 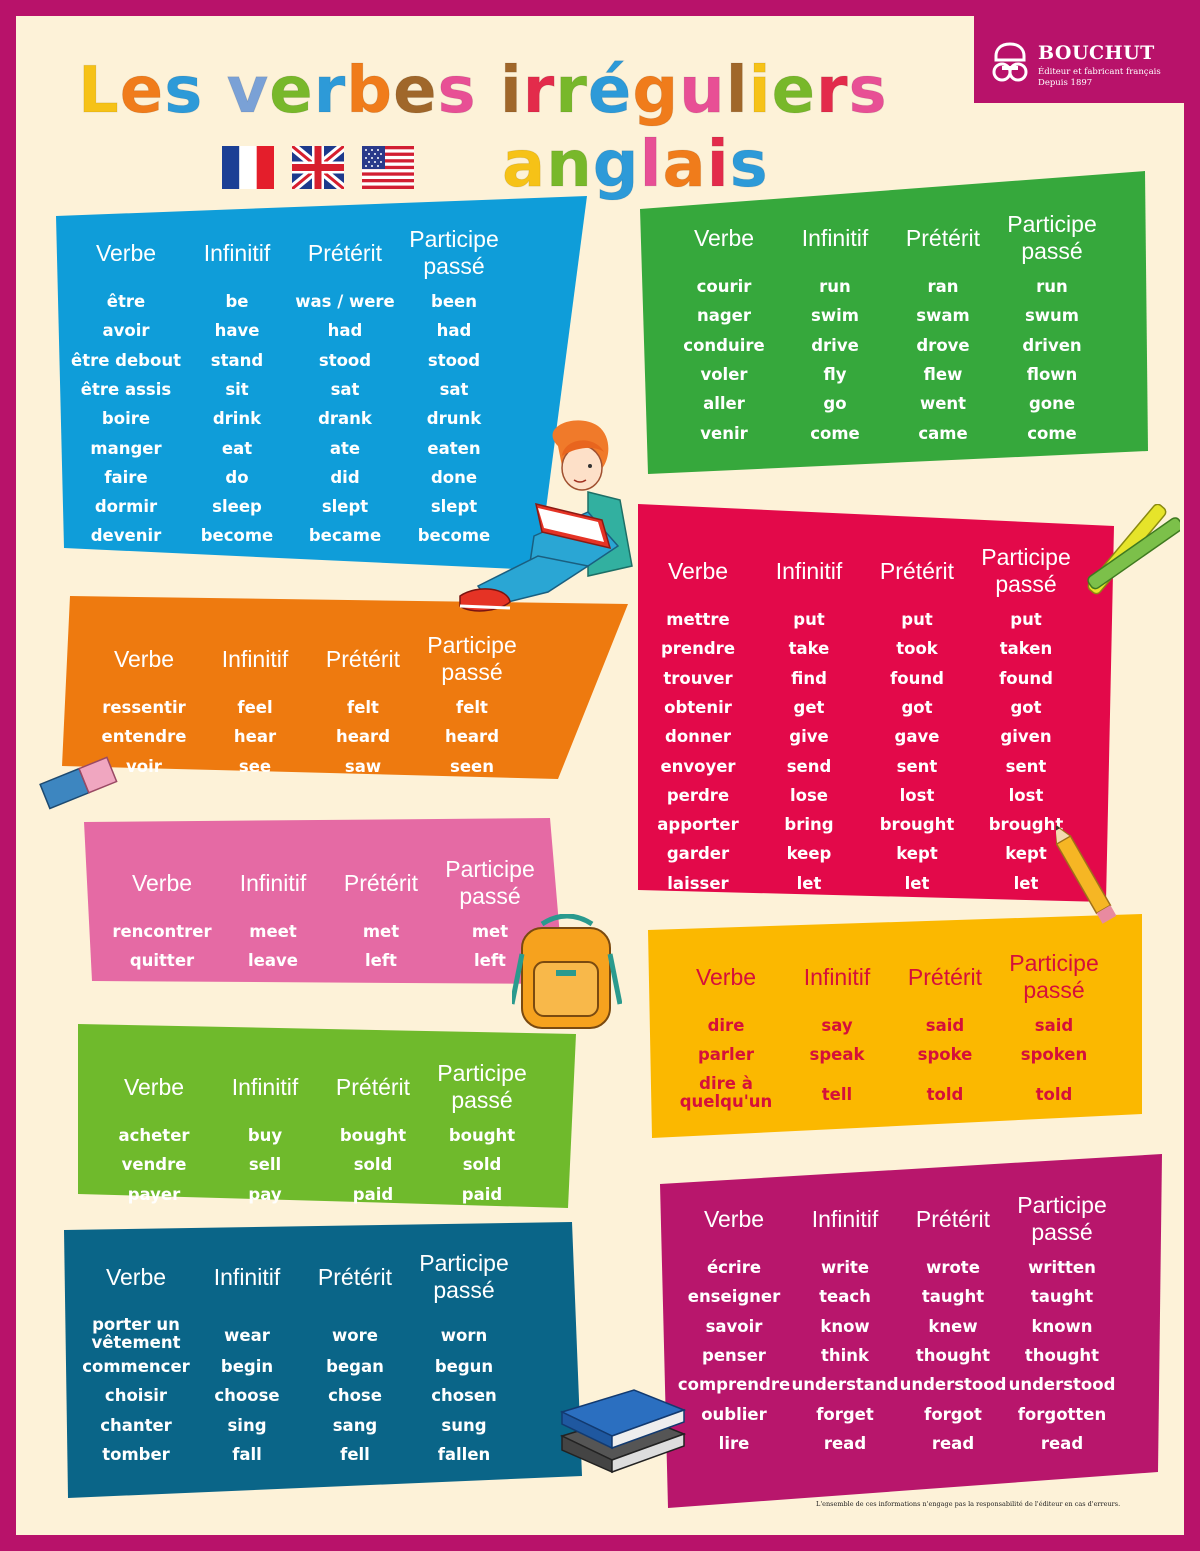 What do you see at coordinates (726, 1025) in the screenshot?
I see `table-cell: dire` at bounding box center [726, 1025].